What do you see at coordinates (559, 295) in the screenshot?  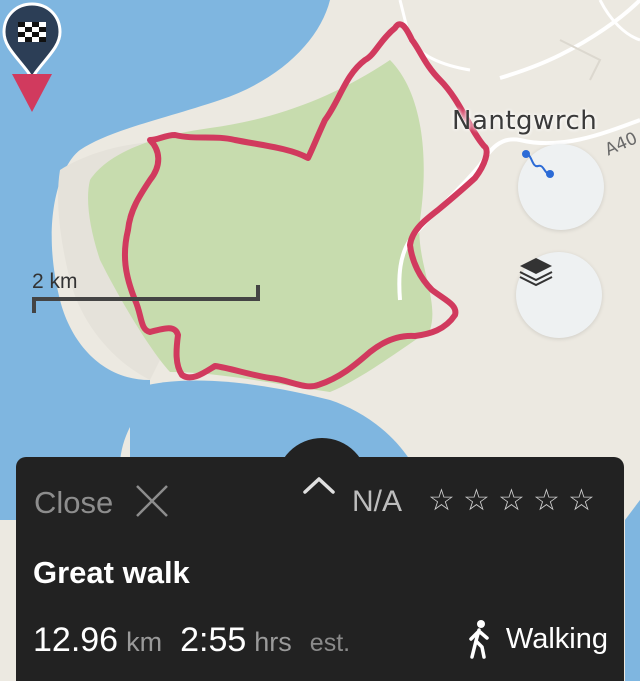 I see `layers-button` at bounding box center [559, 295].